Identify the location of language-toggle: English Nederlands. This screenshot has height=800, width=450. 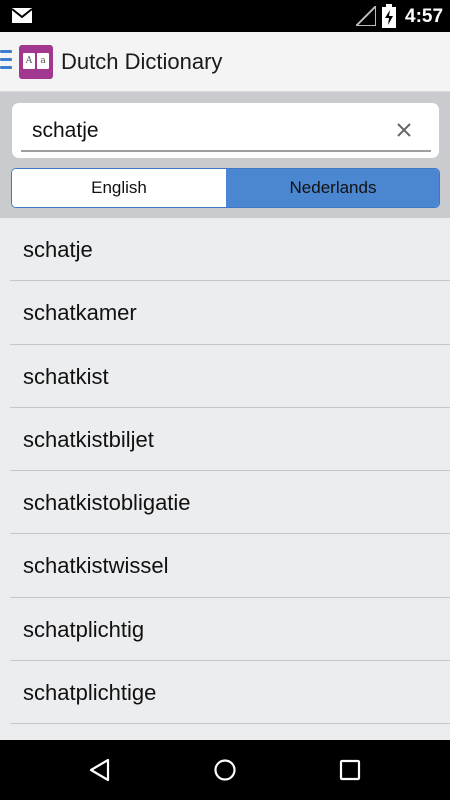
(225, 188).